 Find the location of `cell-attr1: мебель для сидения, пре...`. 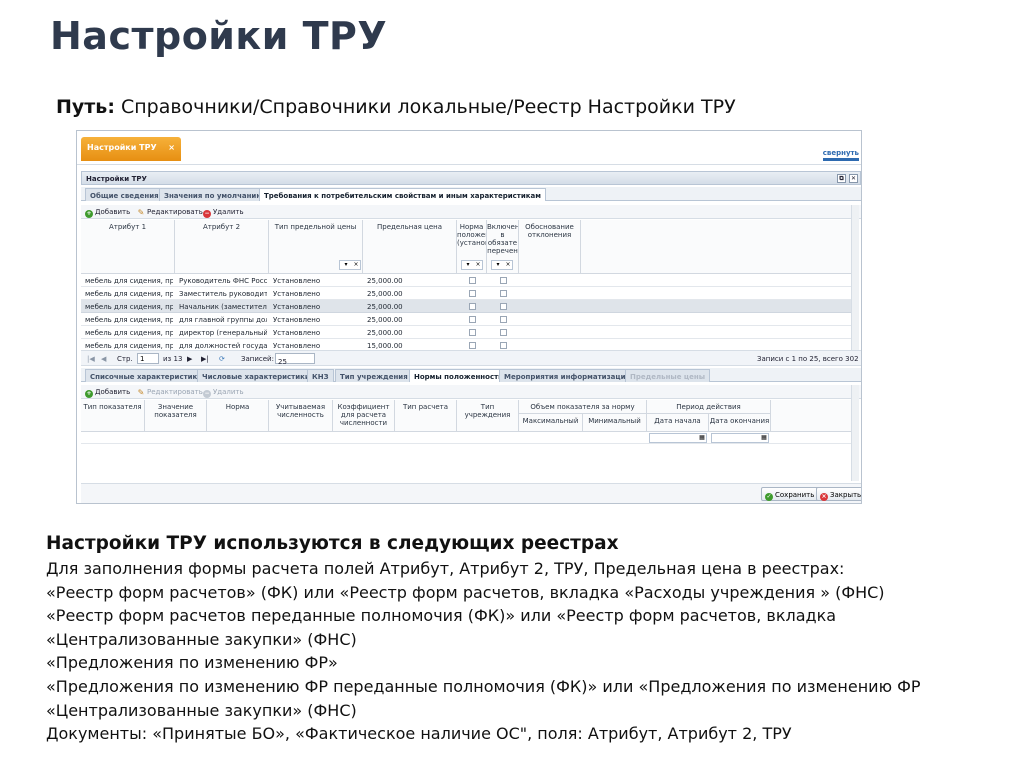

cell-attr1: мебель для сидения, пре... is located at coordinates (129, 281).